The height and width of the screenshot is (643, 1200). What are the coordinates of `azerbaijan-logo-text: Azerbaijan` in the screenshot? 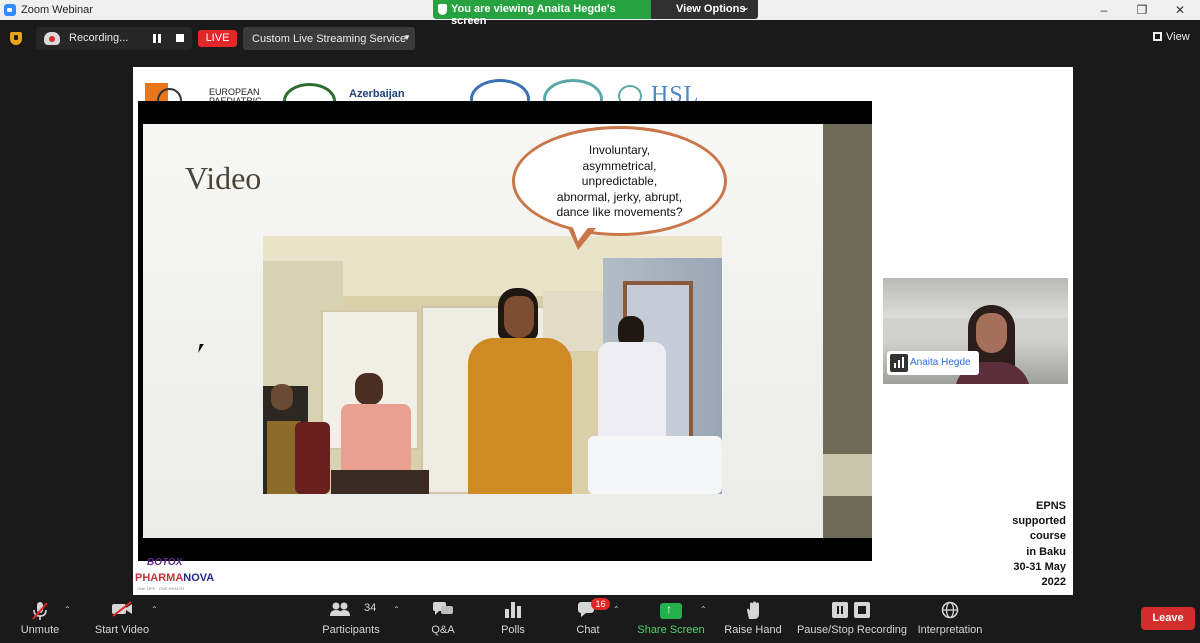 It's located at (377, 94).